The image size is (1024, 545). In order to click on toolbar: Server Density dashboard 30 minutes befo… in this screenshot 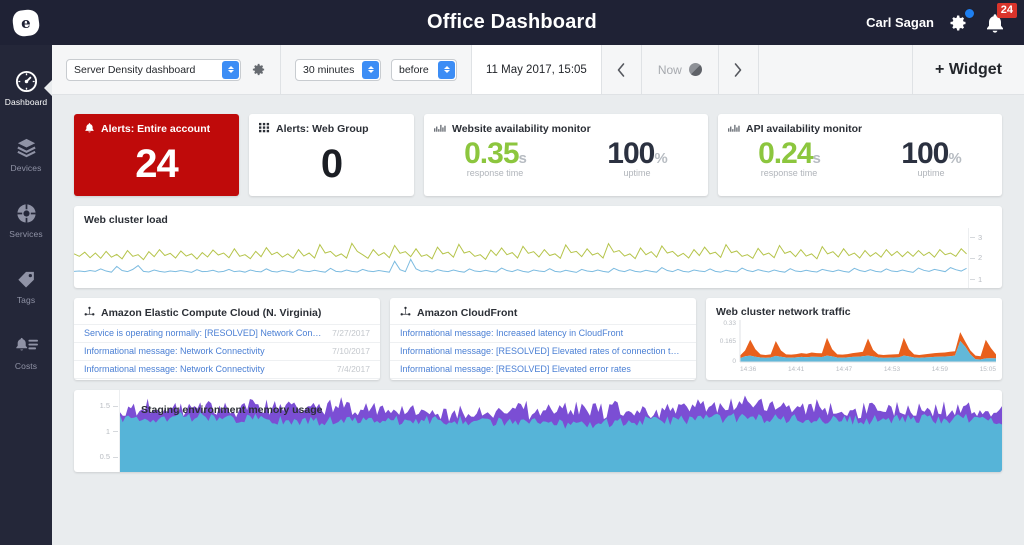, I will do `click(538, 70)`.